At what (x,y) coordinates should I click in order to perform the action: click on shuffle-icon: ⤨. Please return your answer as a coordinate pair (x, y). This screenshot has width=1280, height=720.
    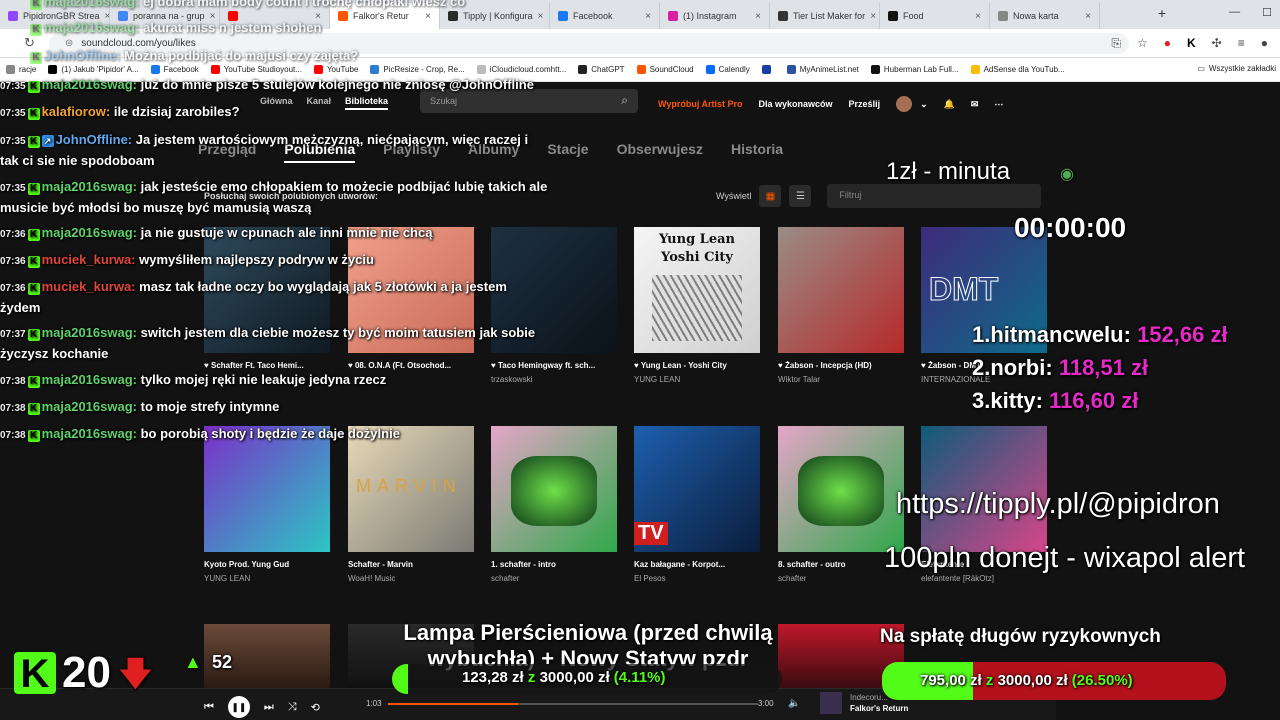
    Looking at the image, I should click on (292, 707).